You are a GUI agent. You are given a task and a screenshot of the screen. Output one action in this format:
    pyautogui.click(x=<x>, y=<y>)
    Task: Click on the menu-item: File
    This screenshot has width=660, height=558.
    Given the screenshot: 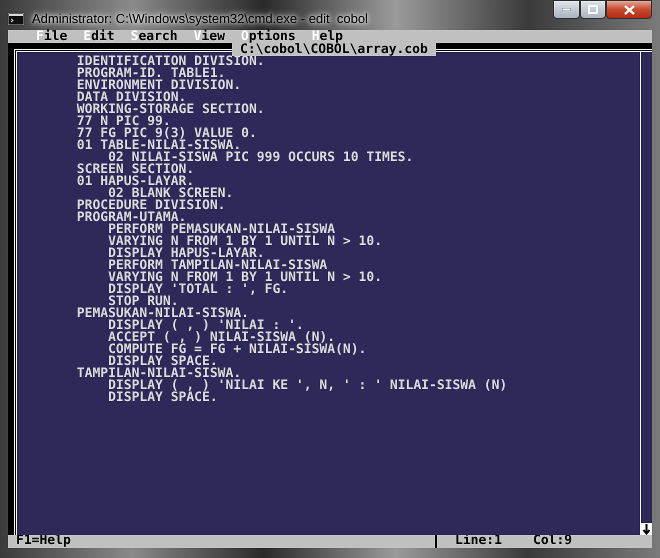 What is the action you would take?
    pyautogui.click(x=52, y=36)
    